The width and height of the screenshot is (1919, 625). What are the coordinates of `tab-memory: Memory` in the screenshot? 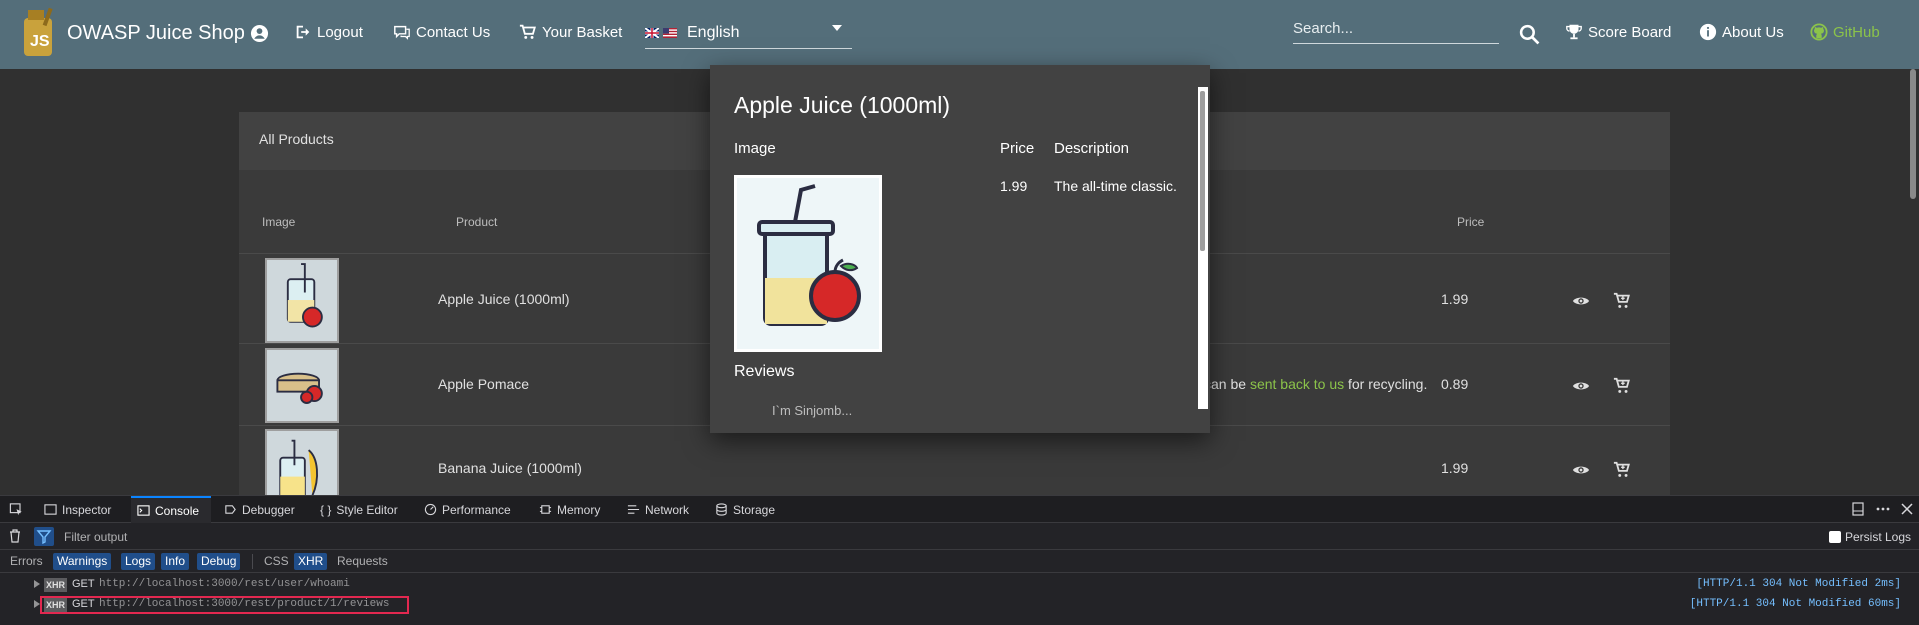 It's located at (569, 509).